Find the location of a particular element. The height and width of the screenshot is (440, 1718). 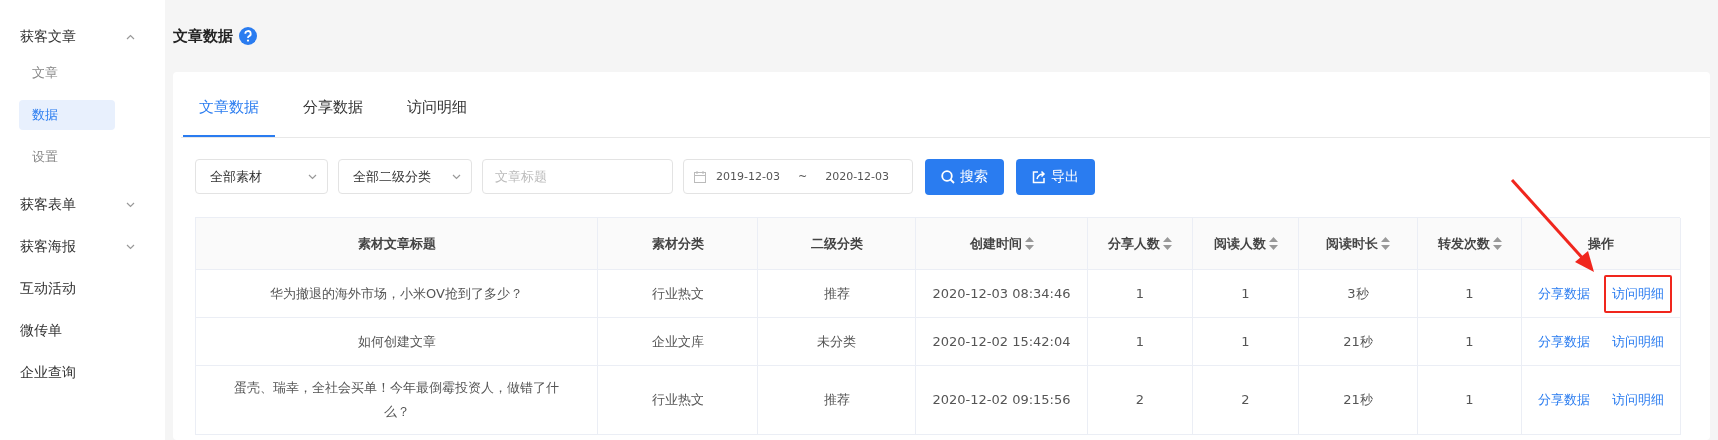

table-cell: 未分类 is located at coordinates (837, 342).